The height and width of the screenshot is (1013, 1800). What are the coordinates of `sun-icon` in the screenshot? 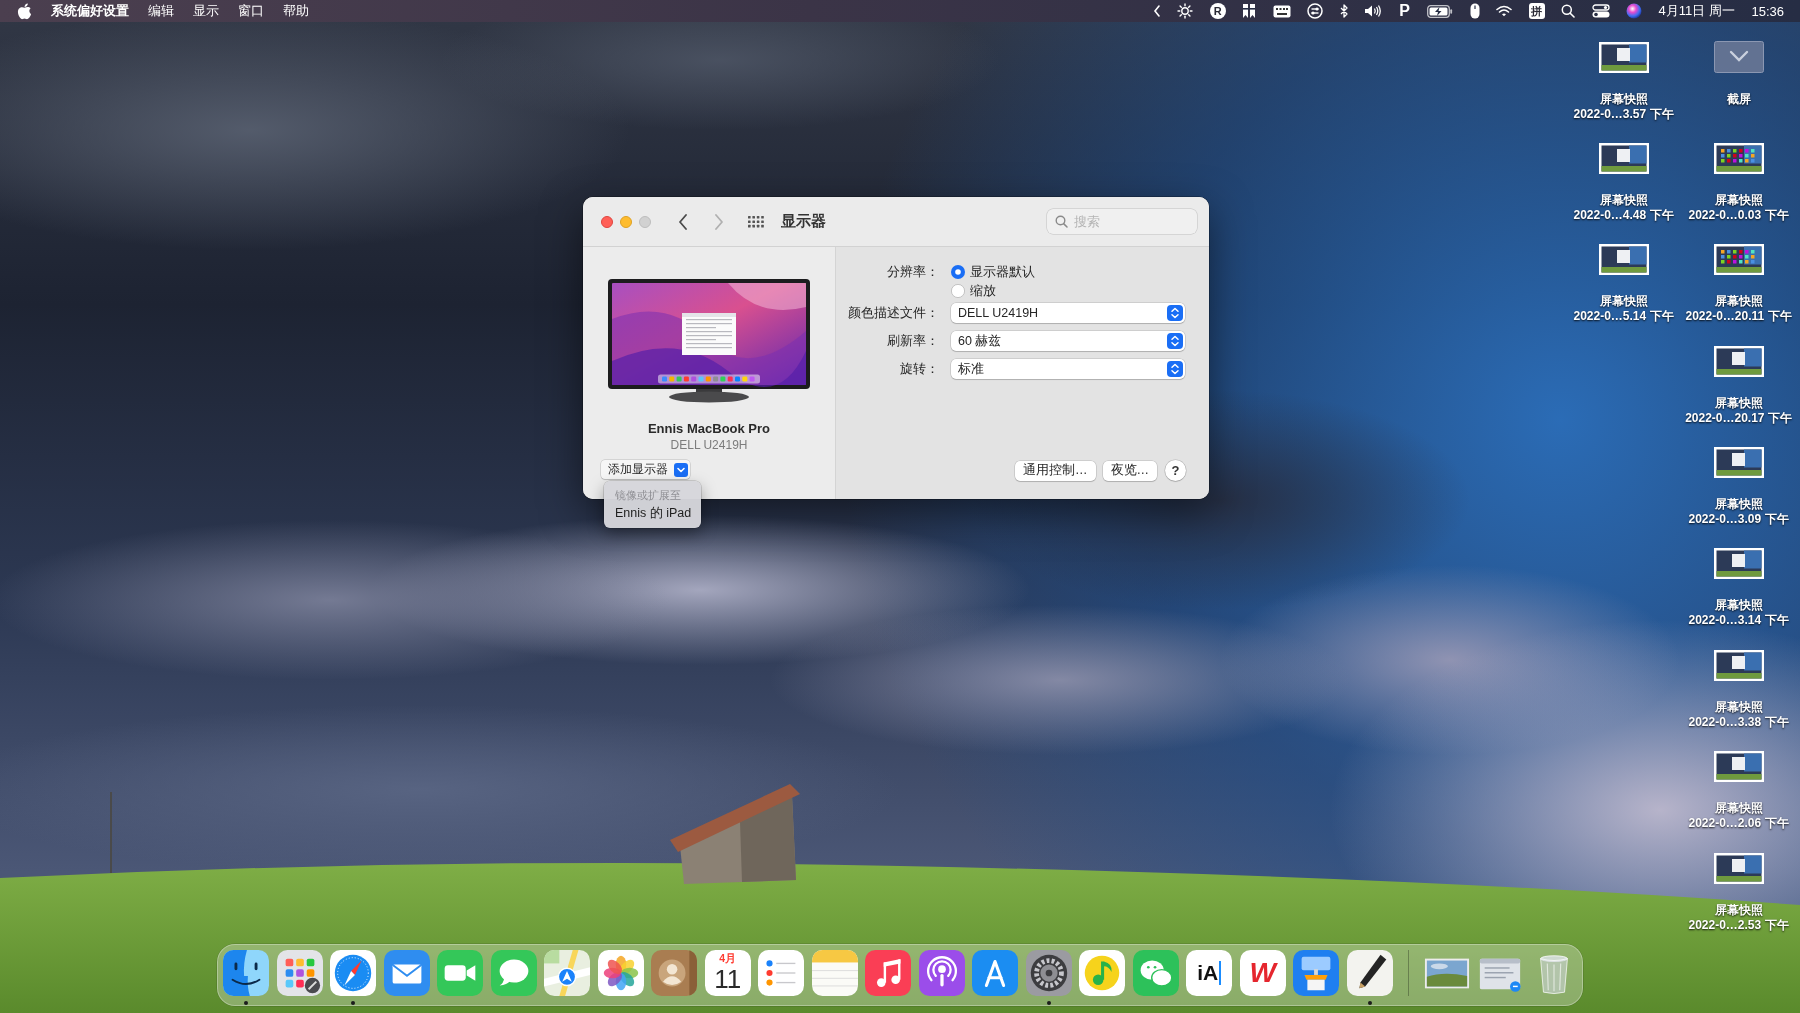 It's located at (1185, 11).